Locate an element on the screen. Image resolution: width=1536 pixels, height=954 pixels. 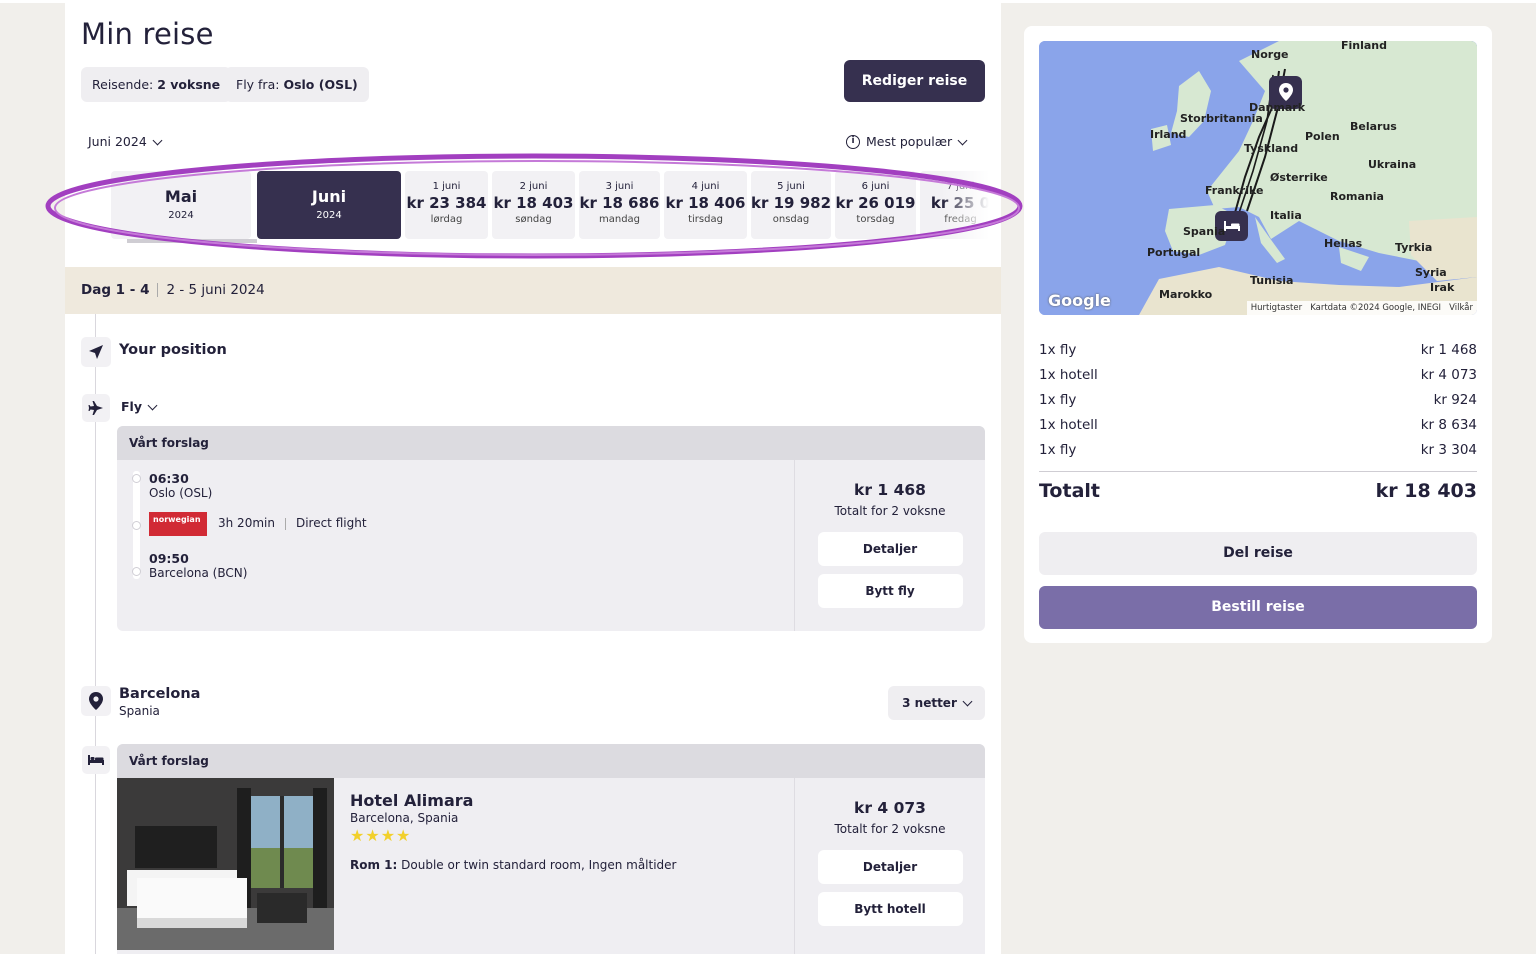
map-label: Finland is located at coordinates (1364, 46).